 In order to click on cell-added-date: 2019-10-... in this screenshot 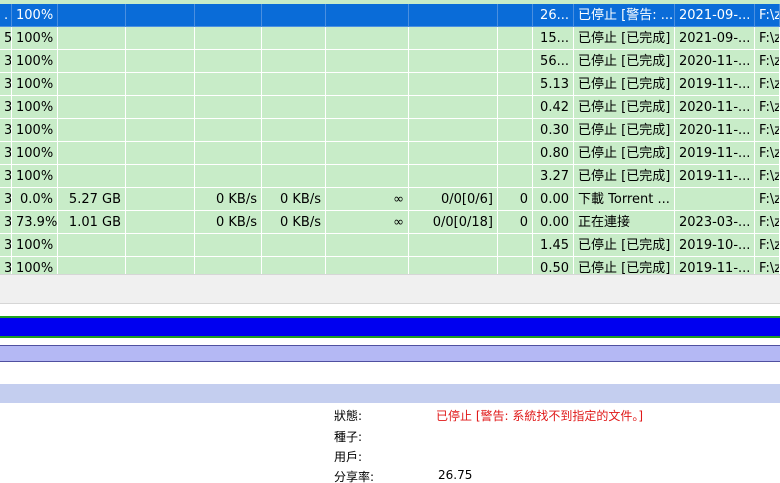, I will do `click(715, 245)`.